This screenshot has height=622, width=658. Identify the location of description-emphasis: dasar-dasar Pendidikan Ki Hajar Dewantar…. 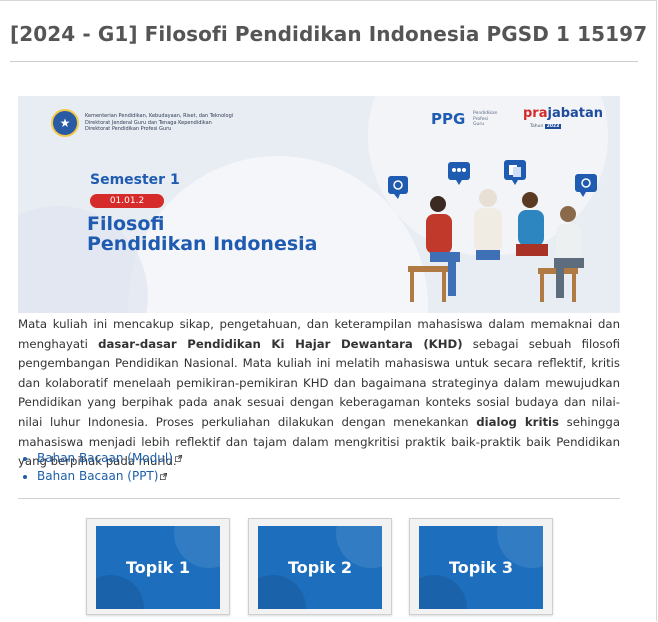
(280, 343).